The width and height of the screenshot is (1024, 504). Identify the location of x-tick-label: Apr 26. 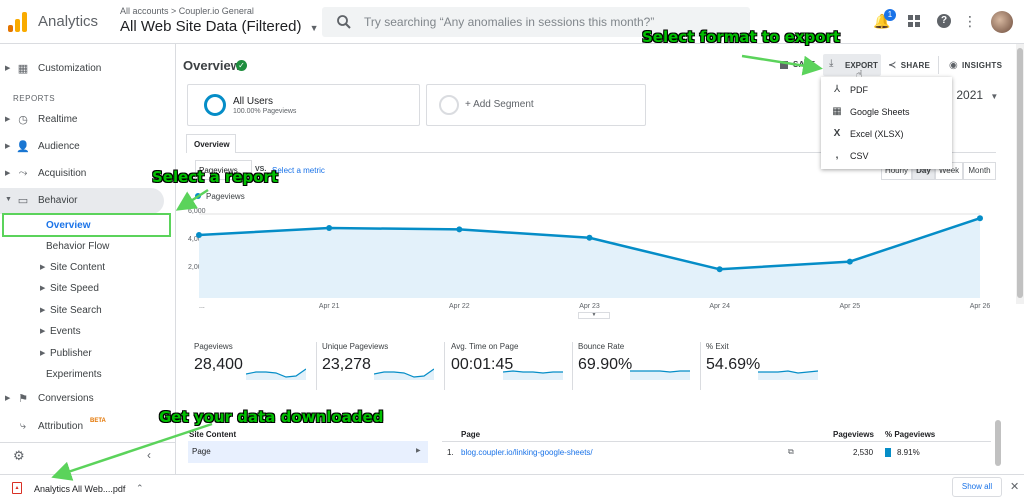
(980, 306).